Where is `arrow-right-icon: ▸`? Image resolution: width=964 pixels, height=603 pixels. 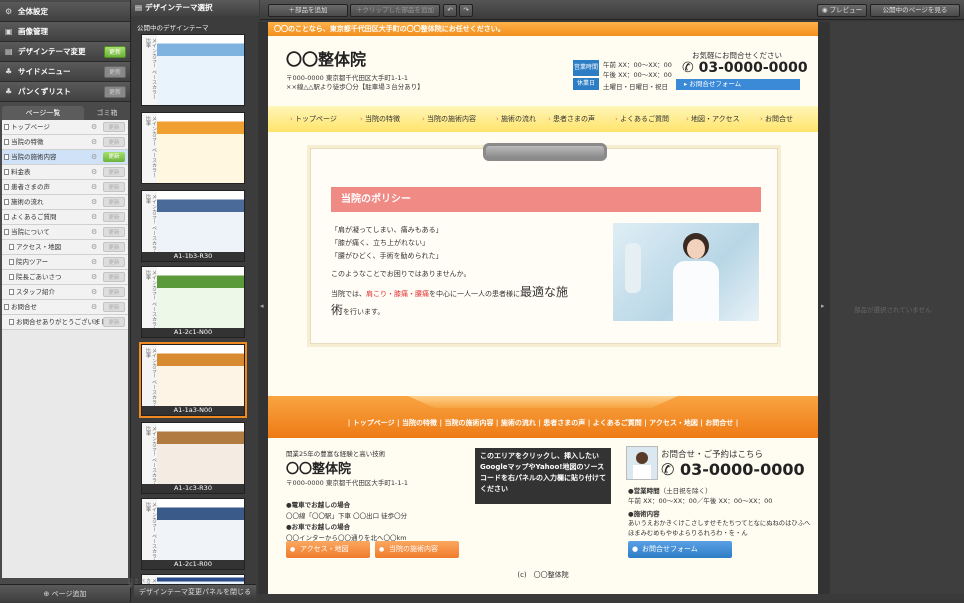
arrow-right-icon: ▸ is located at coordinates (823, 306).